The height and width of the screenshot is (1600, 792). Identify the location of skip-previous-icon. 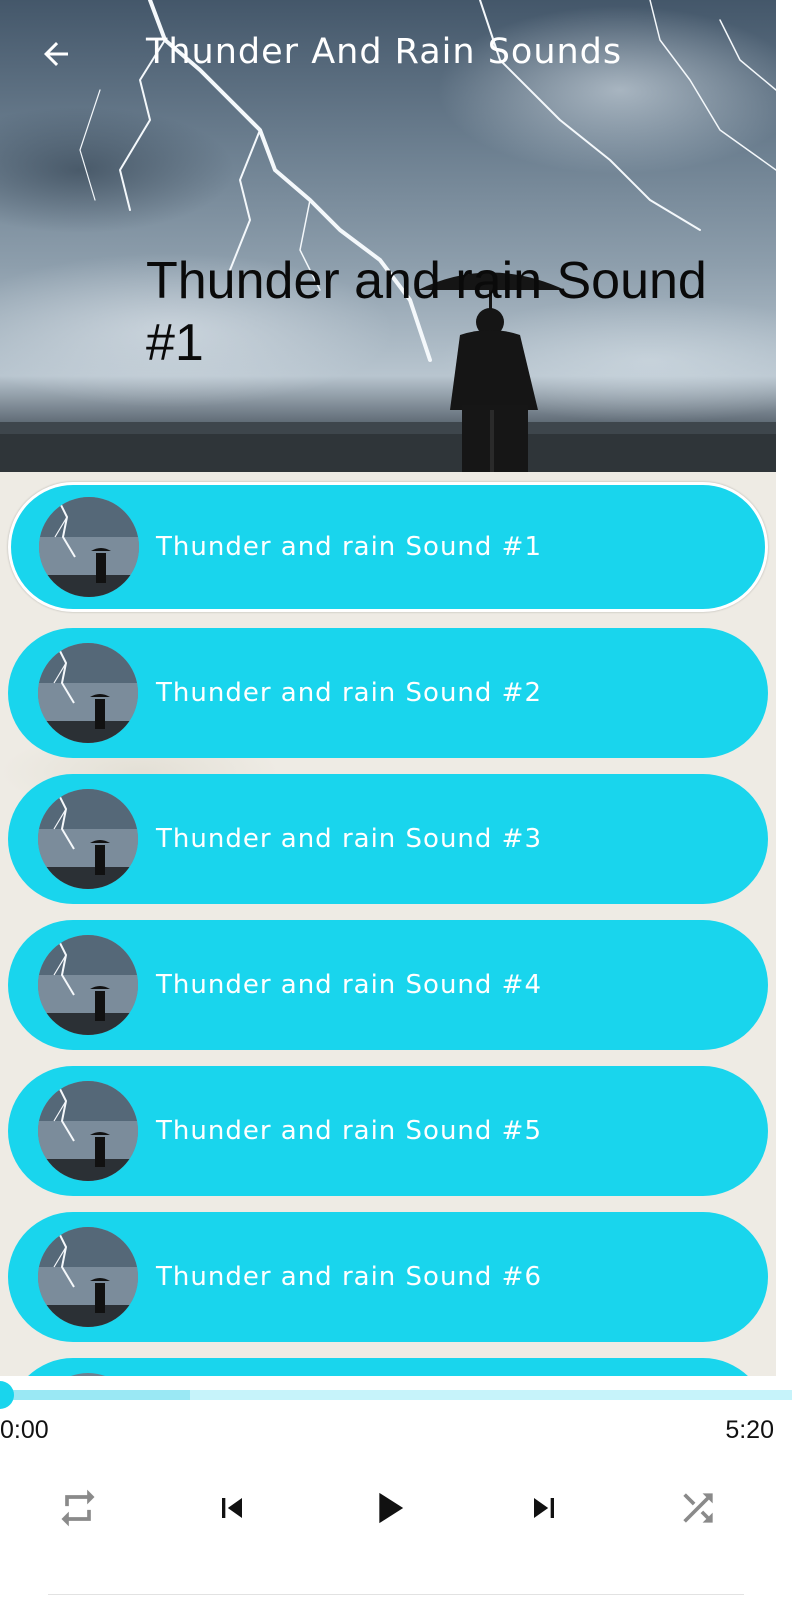
(232, 1508).